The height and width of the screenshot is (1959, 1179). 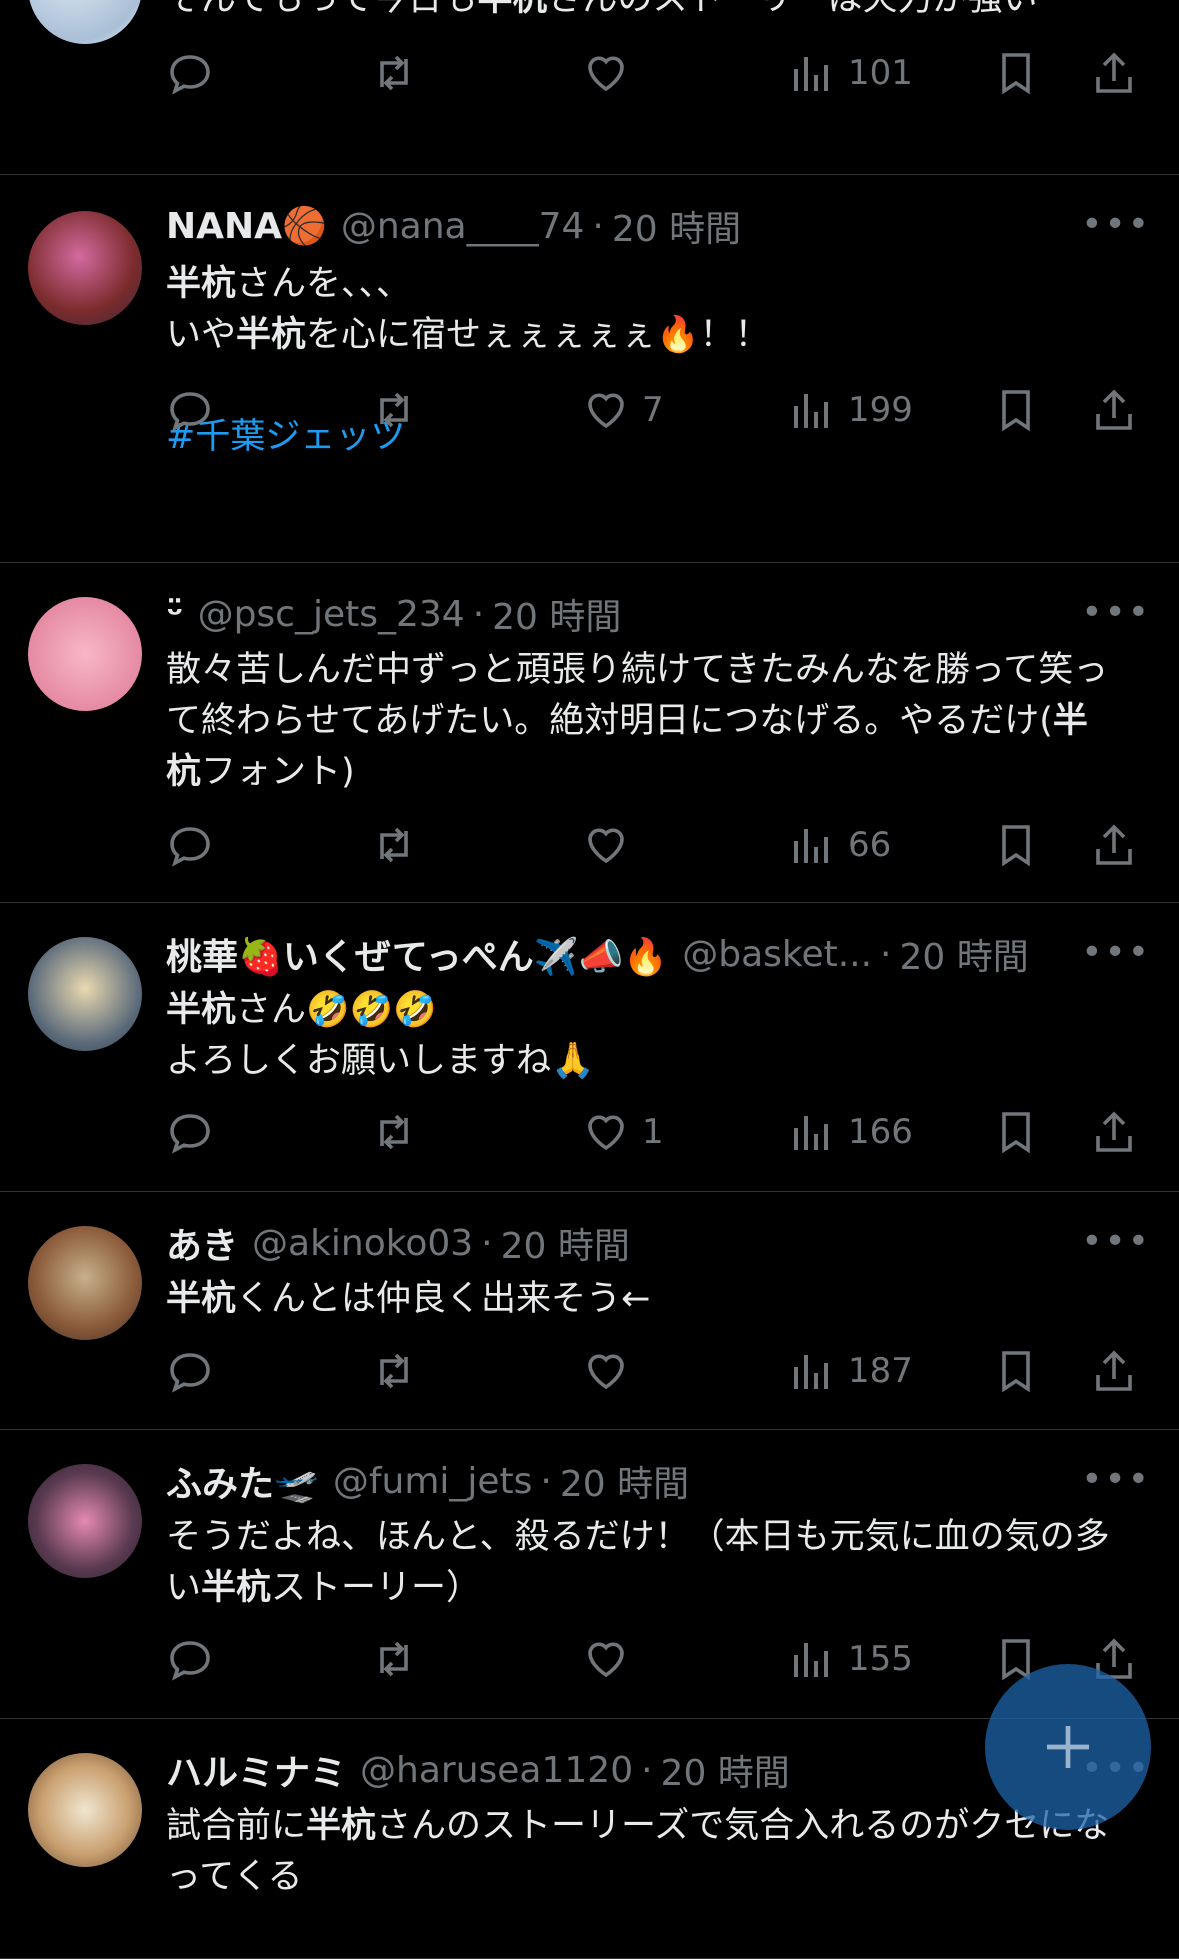 What do you see at coordinates (331, 614) in the screenshot?
I see `user-handle: @psc_jets_234` at bounding box center [331, 614].